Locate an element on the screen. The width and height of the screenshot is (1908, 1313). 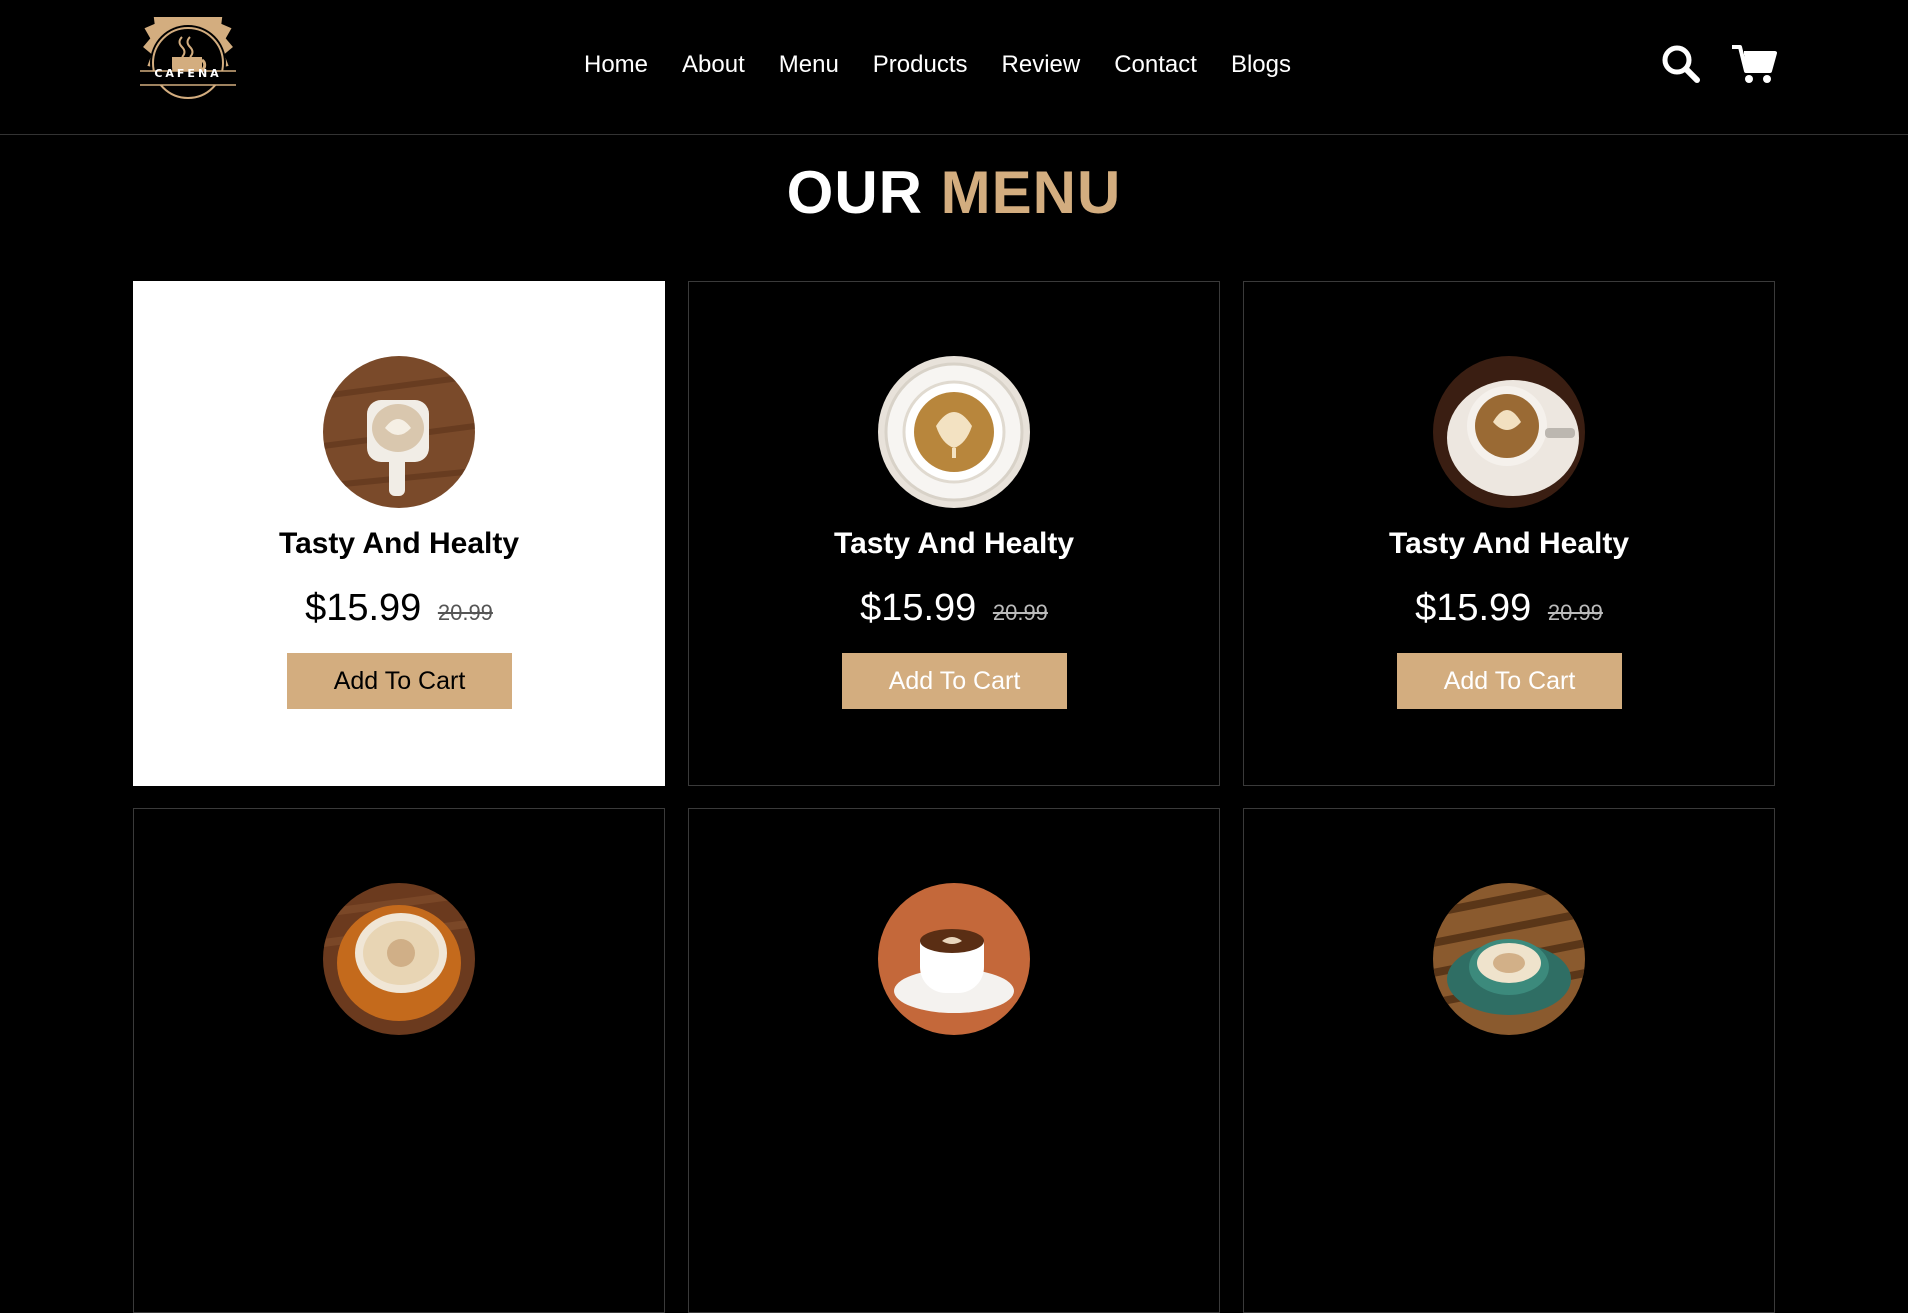
title-part-our: OUR is located at coordinates (854, 192).